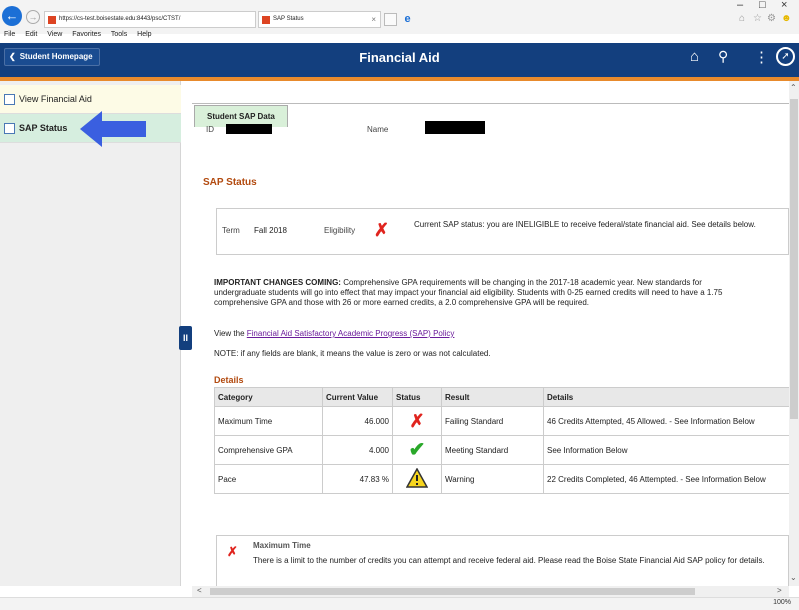 Image resolution: width=799 pixels, height=610 pixels. I want to click on column-header-result: Result, so click(492, 397).